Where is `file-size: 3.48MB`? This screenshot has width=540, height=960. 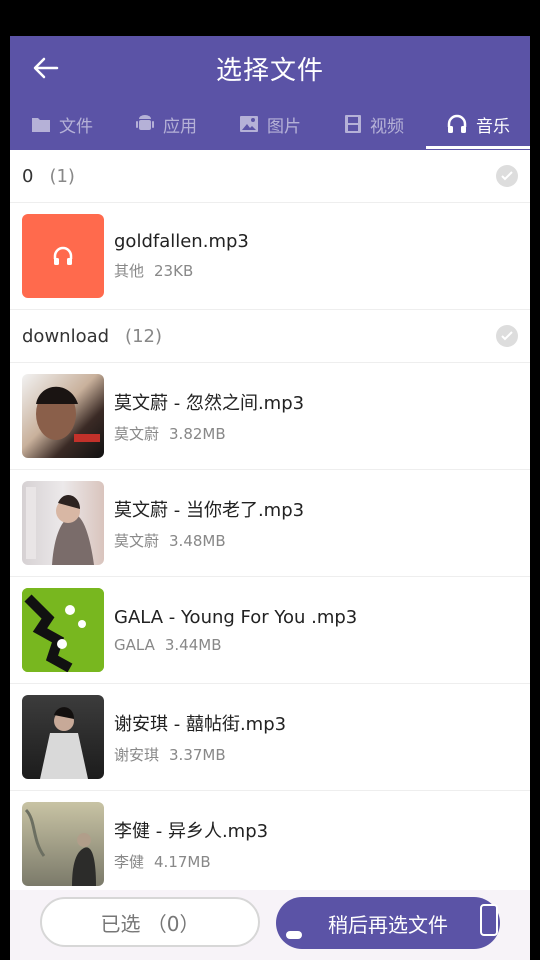
file-size: 3.48MB is located at coordinates (197, 540).